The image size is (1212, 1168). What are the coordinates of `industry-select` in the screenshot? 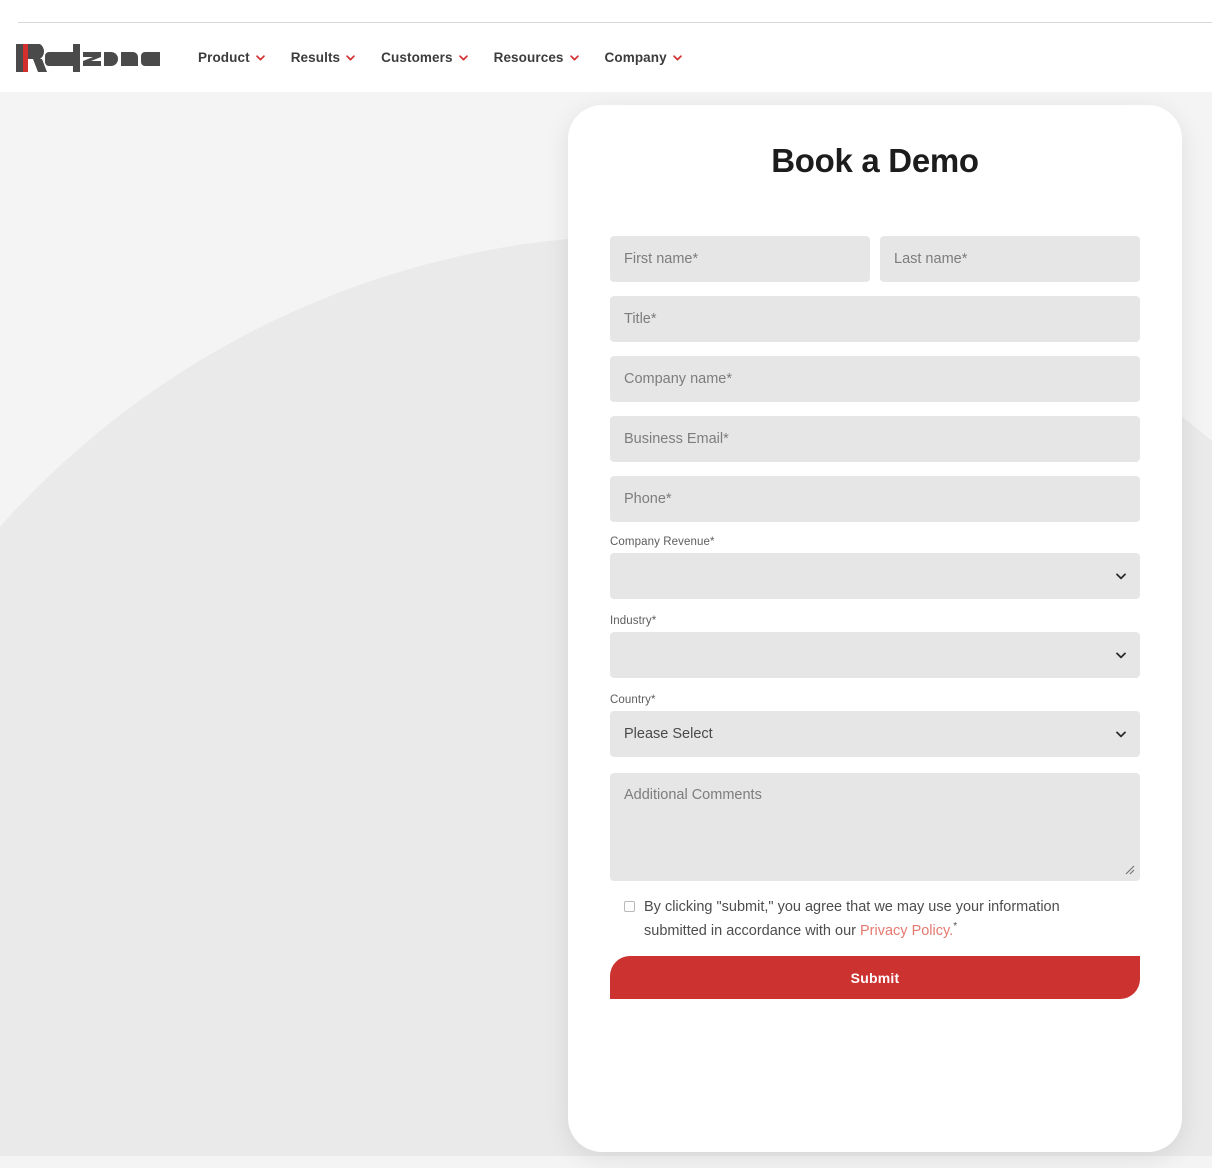 It's located at (875, 655).